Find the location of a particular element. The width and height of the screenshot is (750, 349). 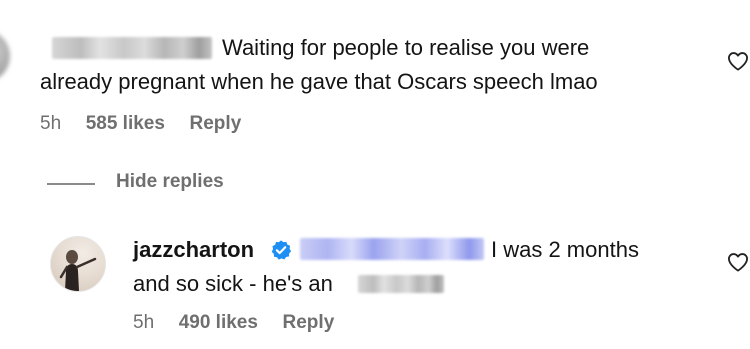

reply-likes: 490 likes is located at coordinates (218, 322).